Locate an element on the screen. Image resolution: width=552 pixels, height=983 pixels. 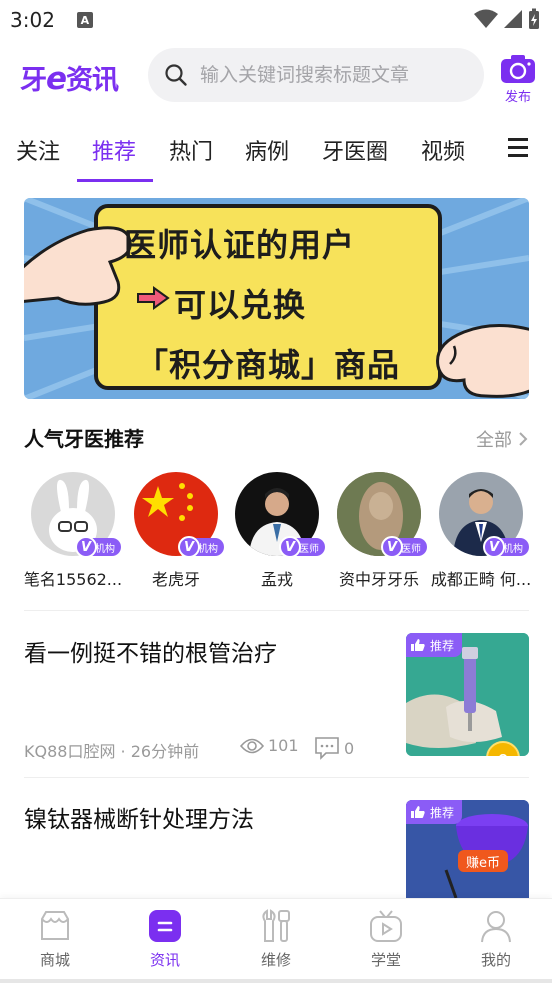
search-bar is located at coordinates (316, 75).